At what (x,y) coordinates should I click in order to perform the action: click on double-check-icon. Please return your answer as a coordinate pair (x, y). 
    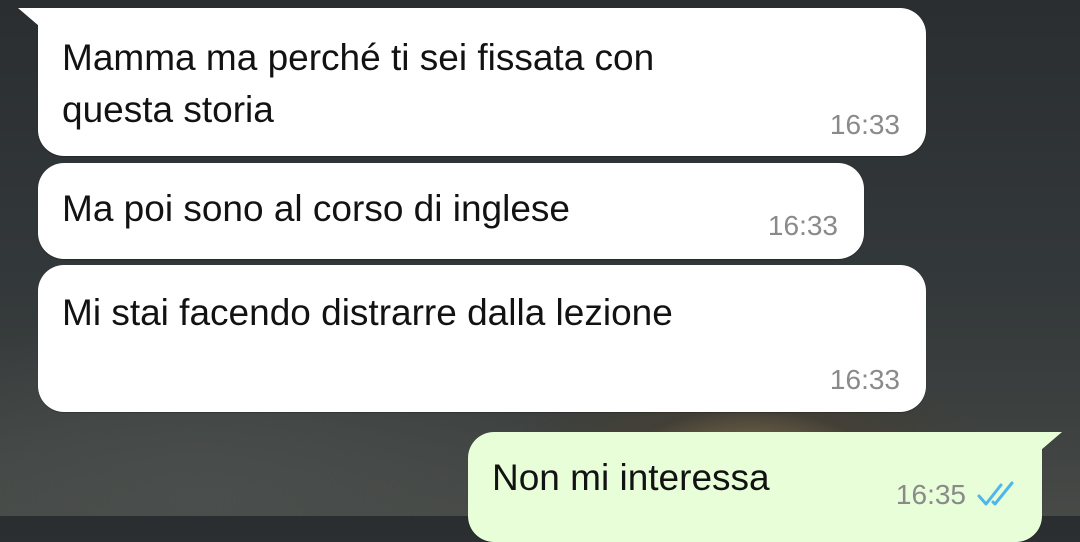
    Looking at the image, I should click on (995, 493).